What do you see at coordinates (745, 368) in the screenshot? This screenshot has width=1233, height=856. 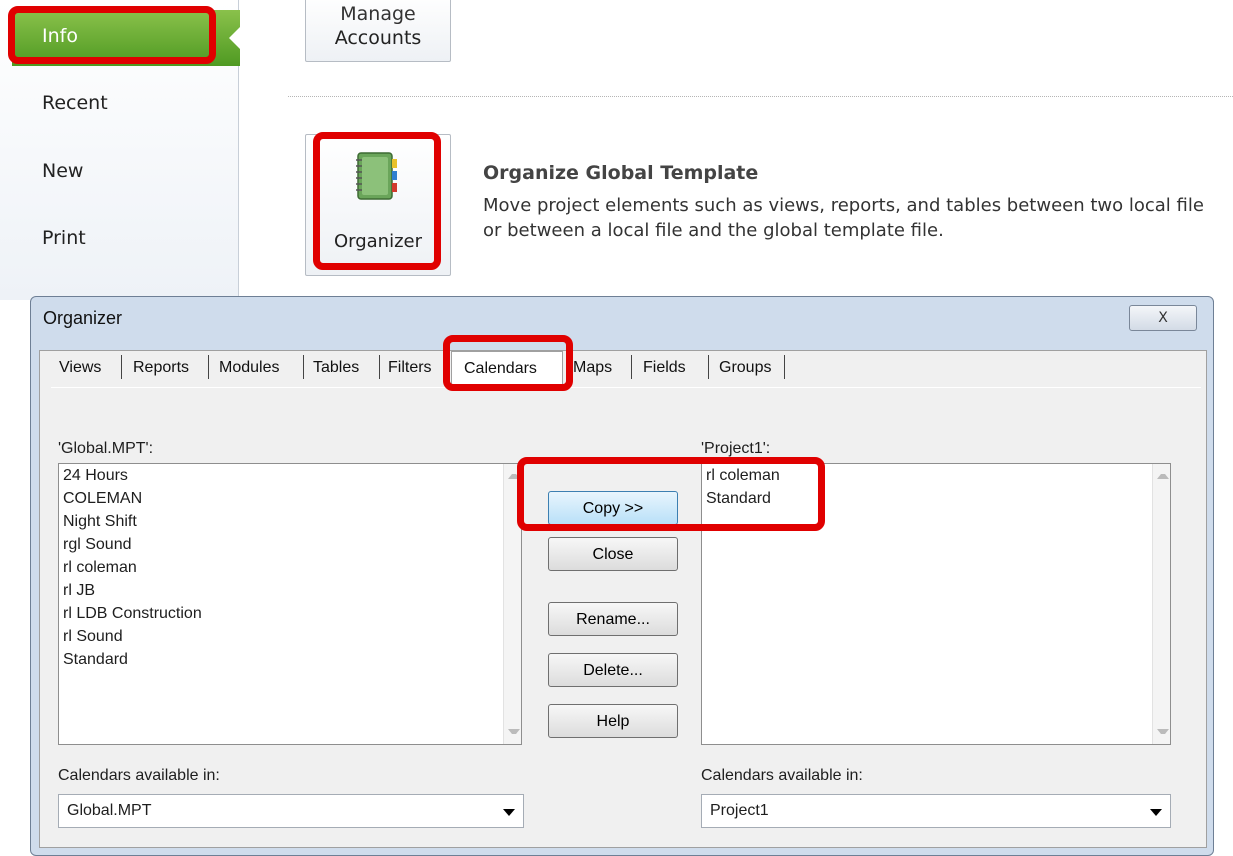 I see `tab-groups: Groups` at bounding box center [745, 368].